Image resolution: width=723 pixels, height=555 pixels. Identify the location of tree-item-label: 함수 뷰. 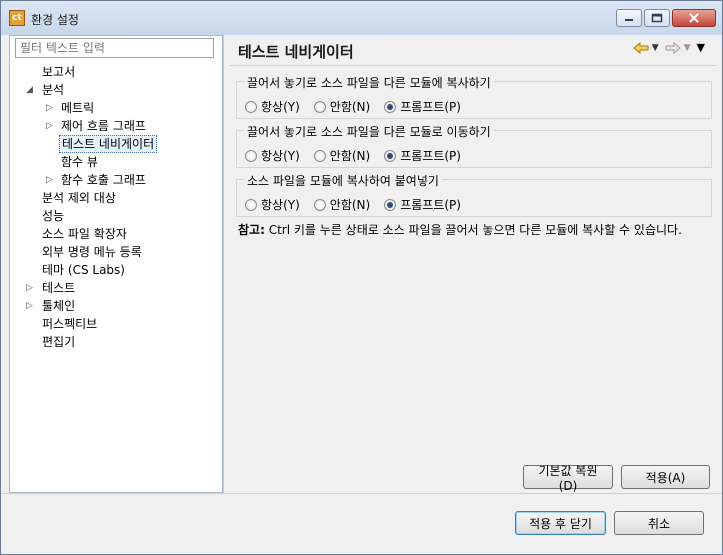
(79, 162).